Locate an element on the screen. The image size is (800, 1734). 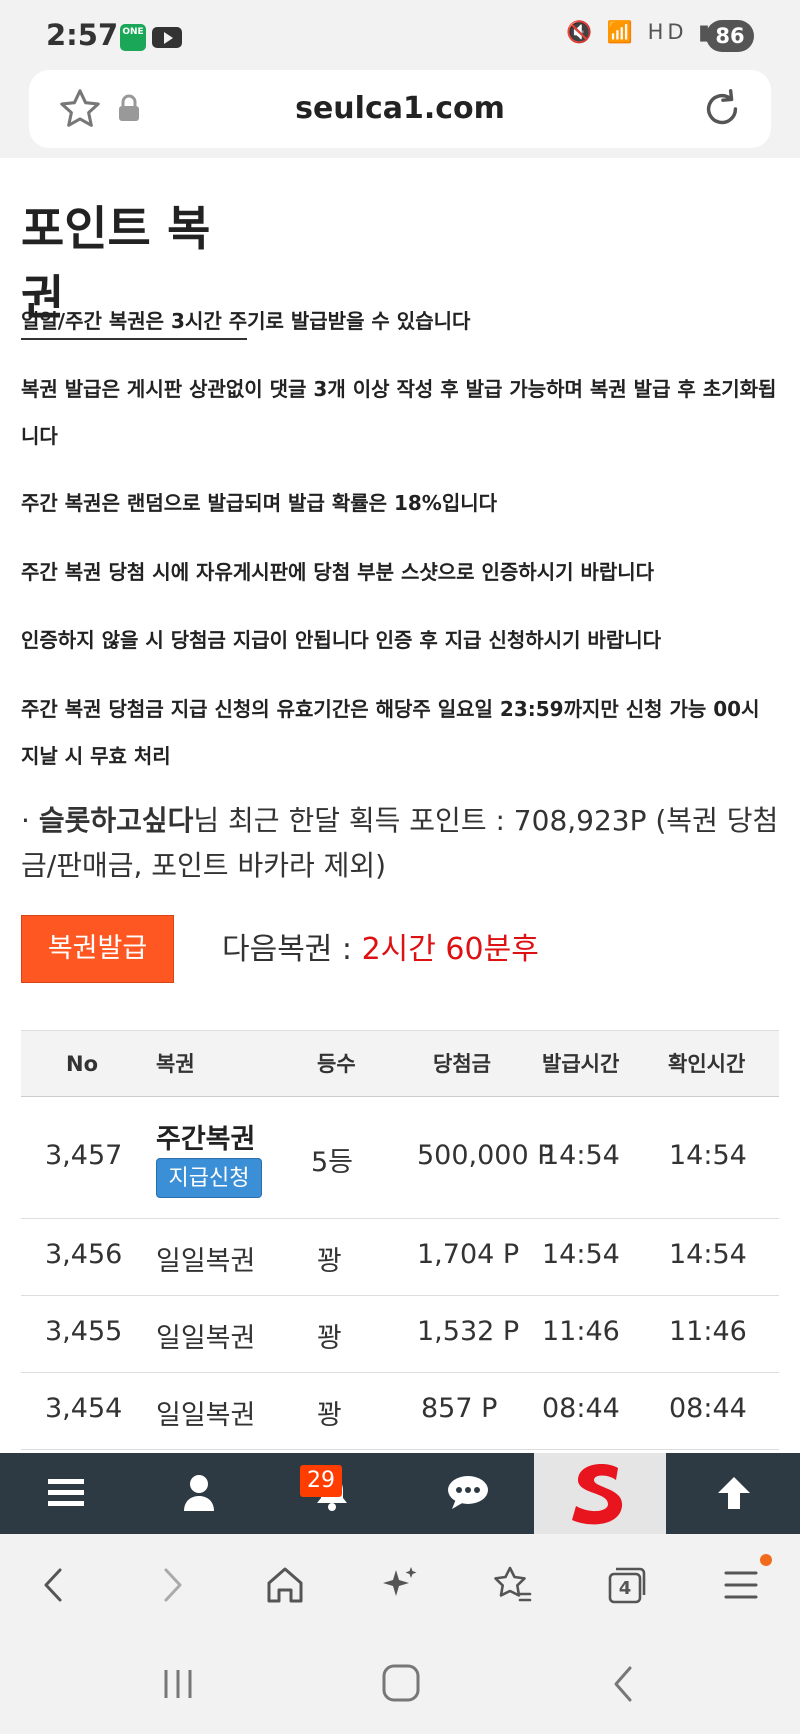
next-lottery-timer: 다음복권 : 2시간 60분후 is located at coordinates (380, 946).